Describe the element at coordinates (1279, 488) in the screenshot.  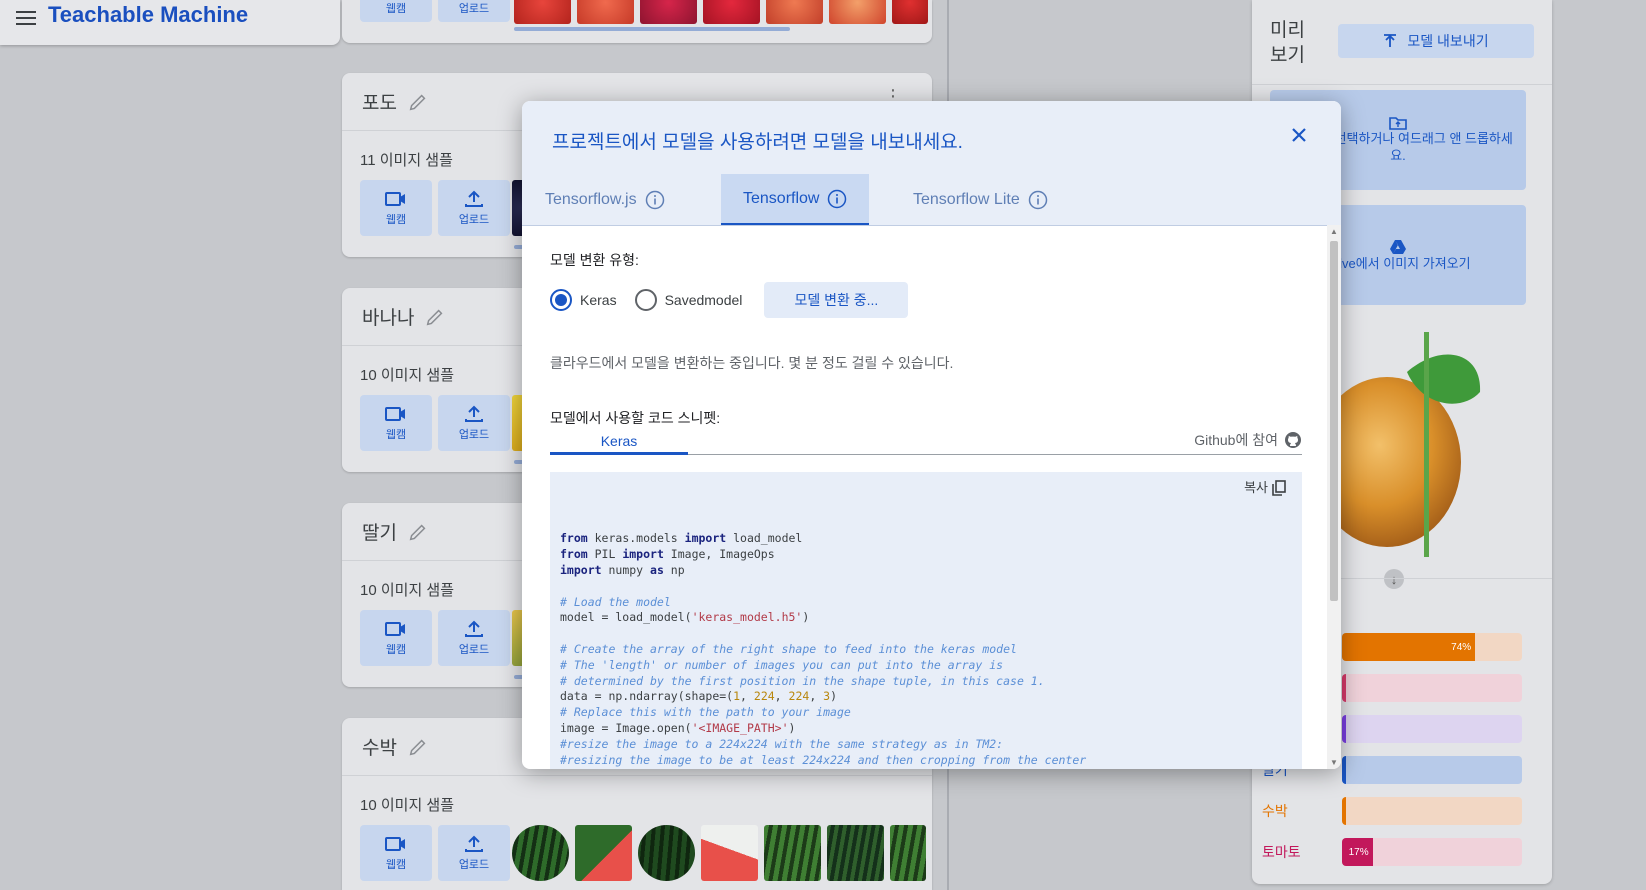
I see `copy-icon` at that location.